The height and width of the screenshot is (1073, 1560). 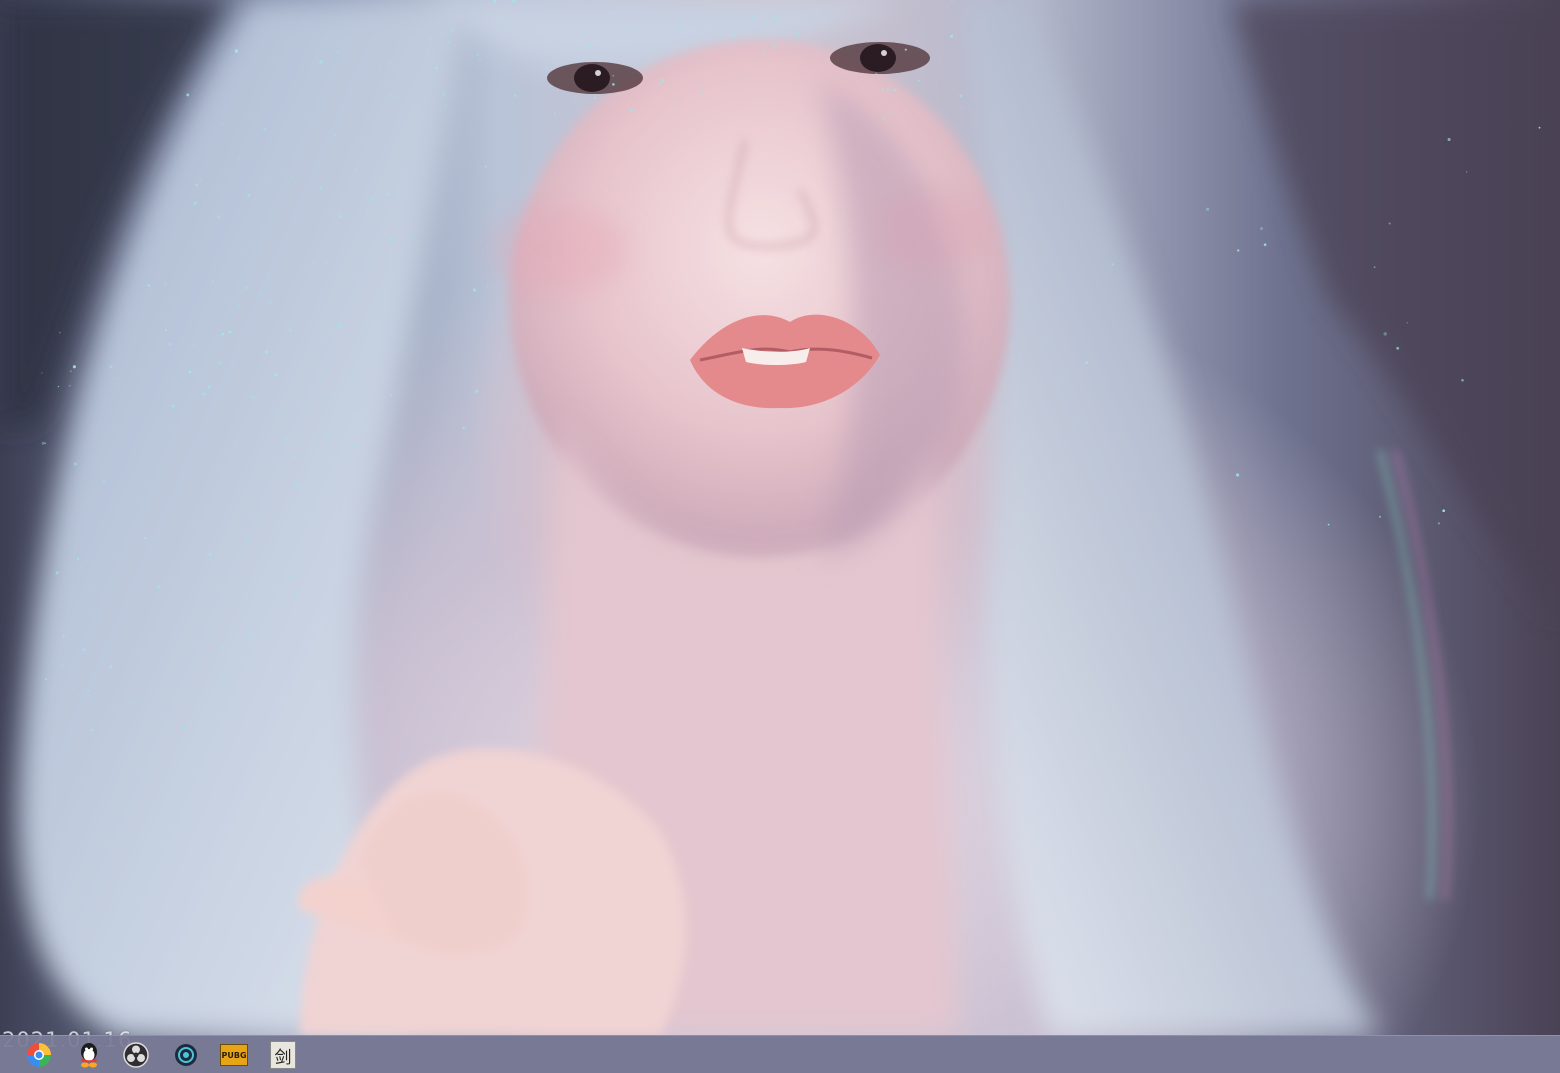 What do you see at coordinates (234, 1055) in the screenshot?
I see `pubg-icon: PUBG` at bounding box center [234, 1055].